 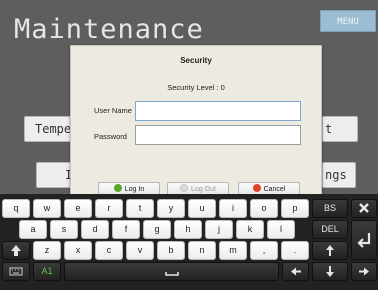 I want to click on backspace-key: BS, so click(x=330, y=208).